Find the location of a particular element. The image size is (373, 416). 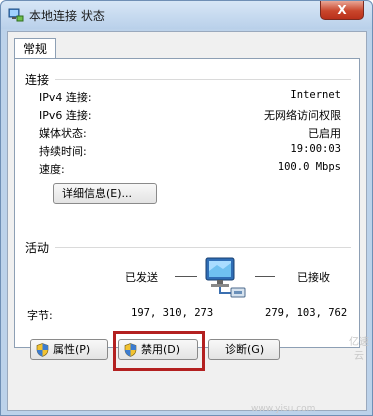

diagnose-button: 诊断(G) is located at coordinates (244, 349).